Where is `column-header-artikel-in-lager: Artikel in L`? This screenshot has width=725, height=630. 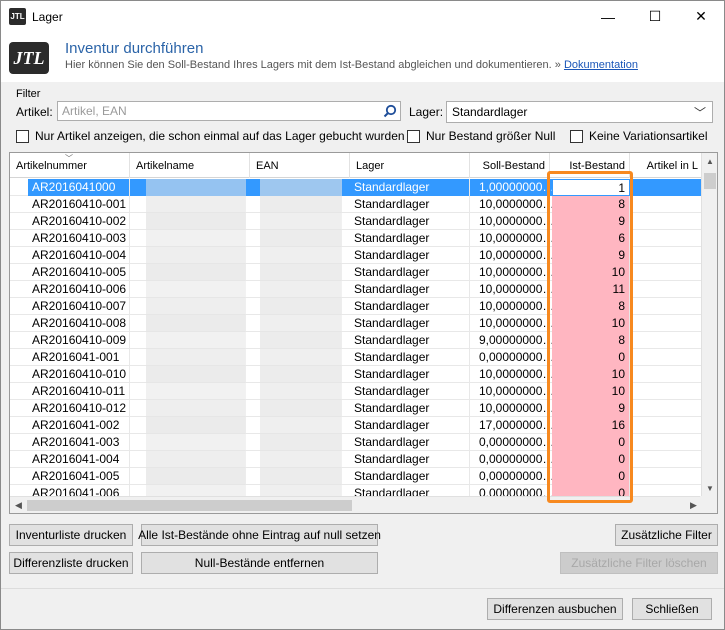
column-header-artikel-in-lager: Artikel in L is located at coordinates (666, 165).